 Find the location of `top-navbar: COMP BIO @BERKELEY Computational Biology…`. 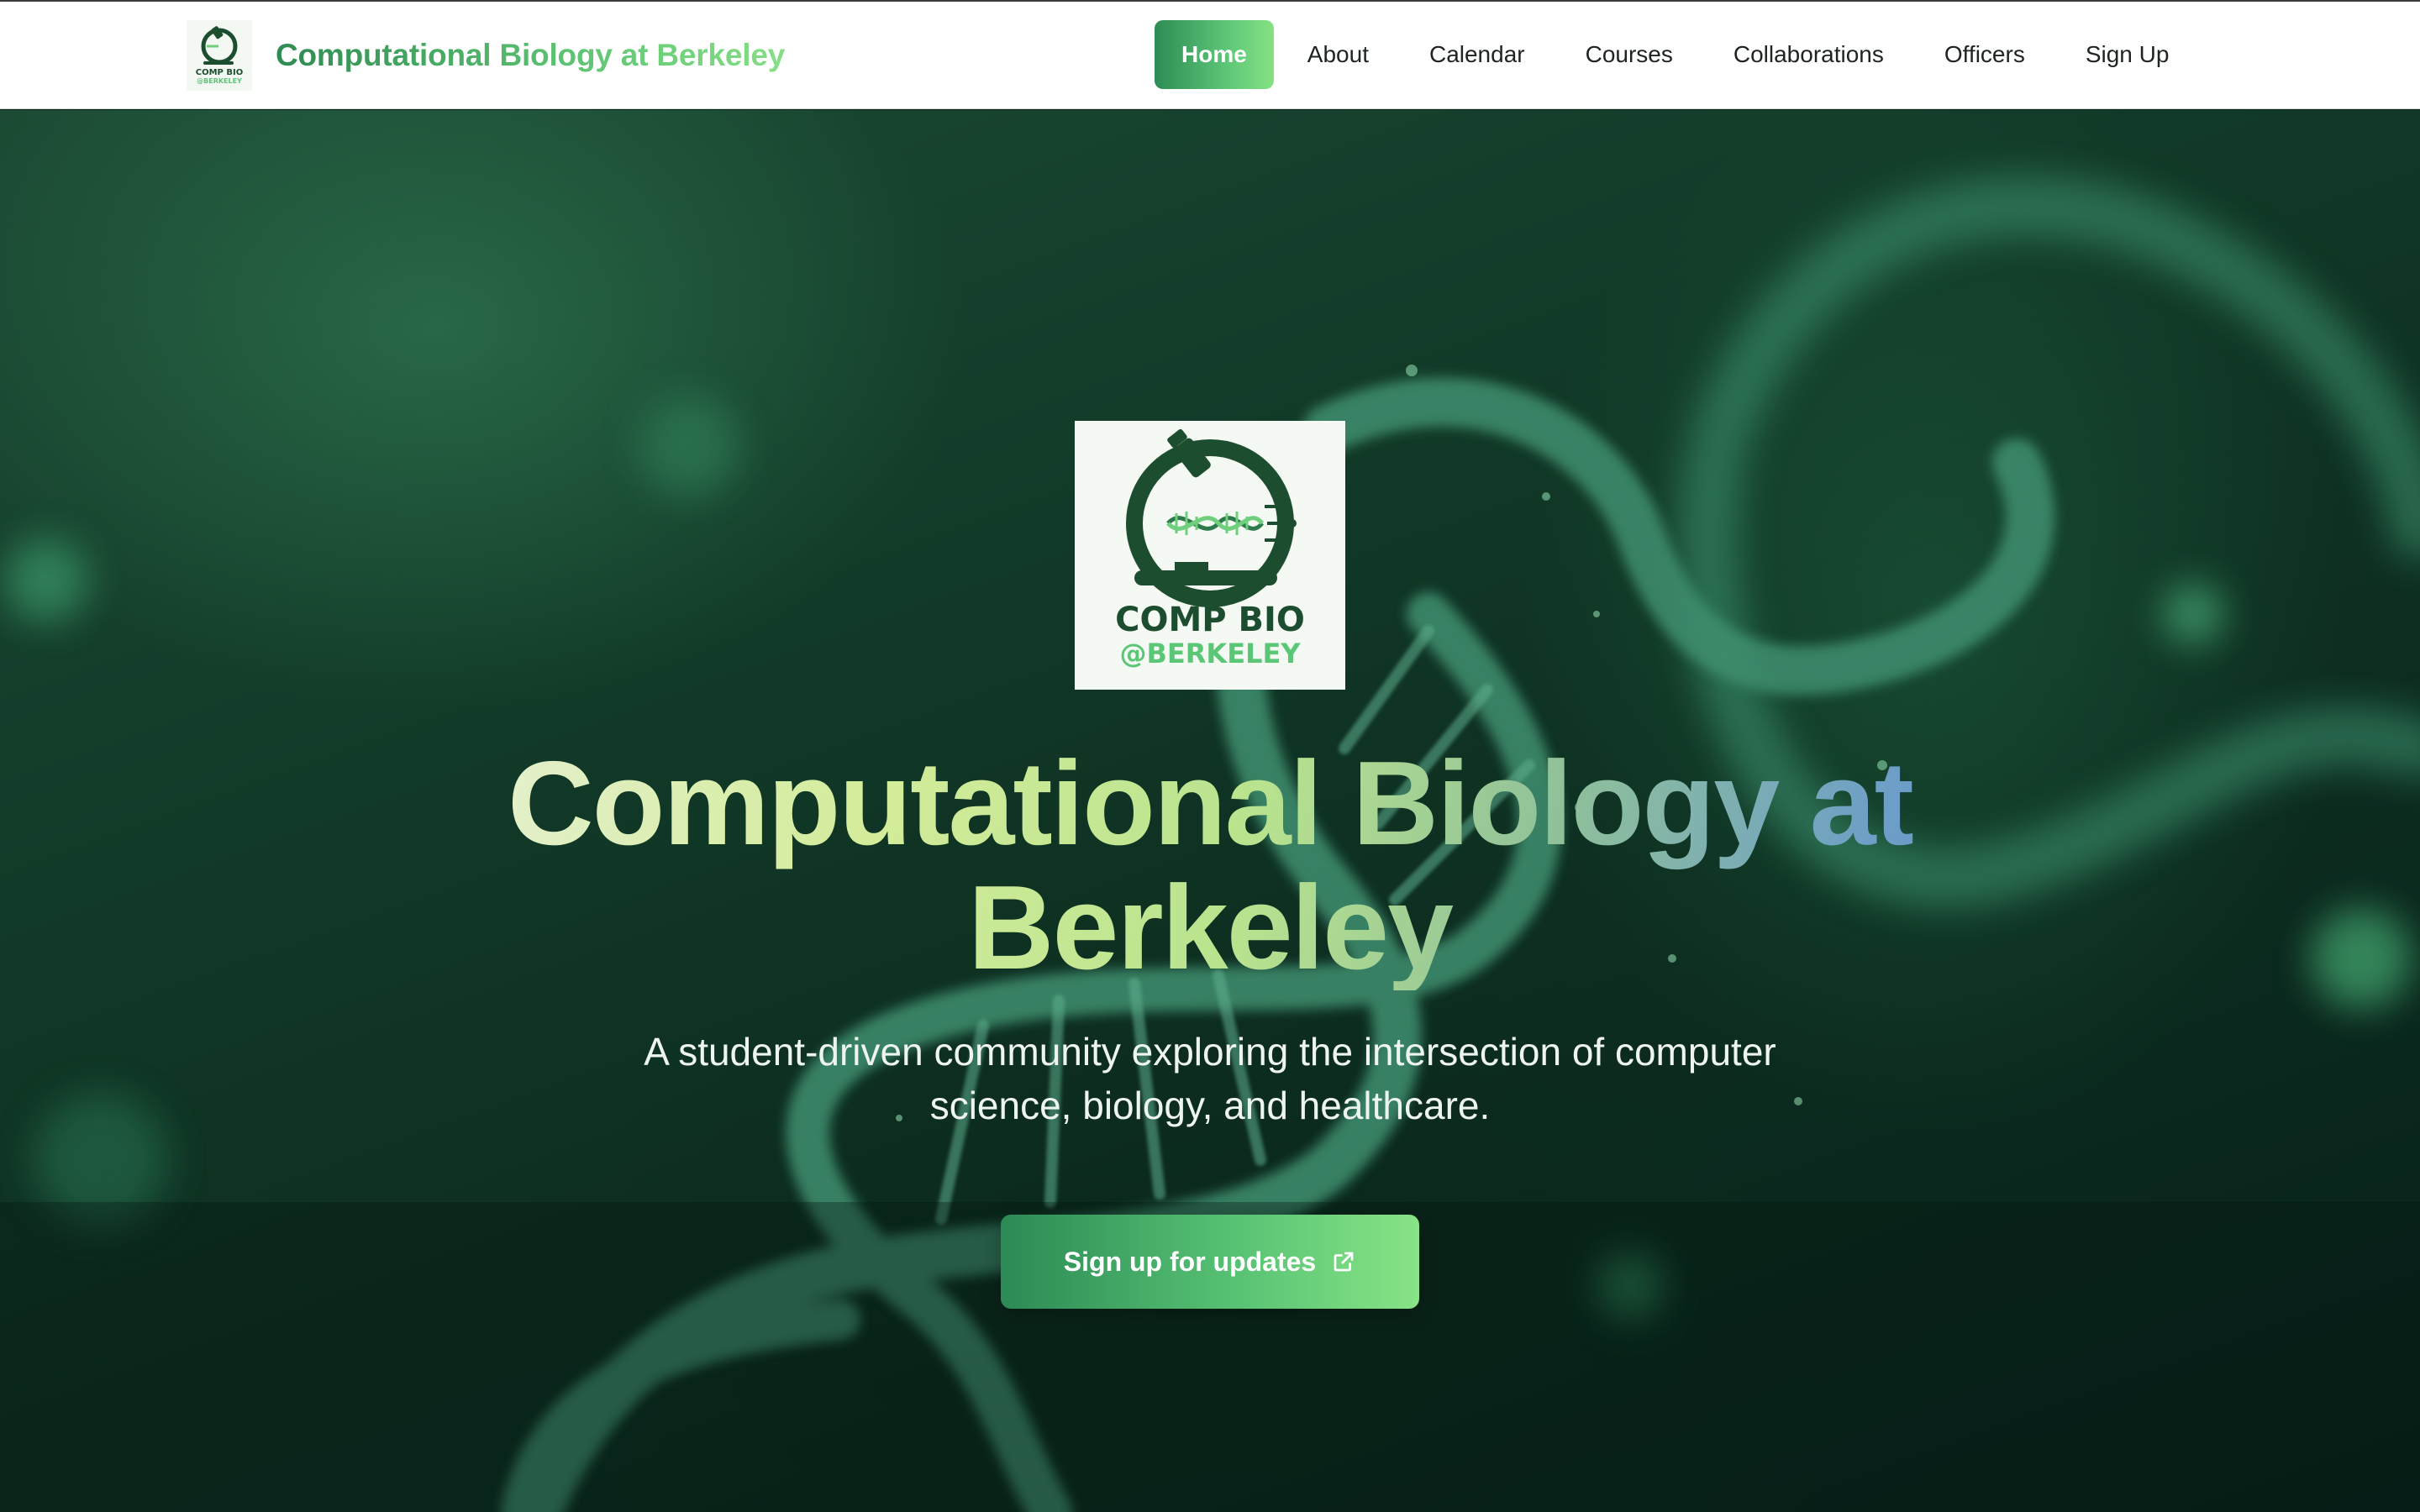

top-navbar: COMP BIO @BERKELEY Computational Biology… is located at coordinates (1210, 54).